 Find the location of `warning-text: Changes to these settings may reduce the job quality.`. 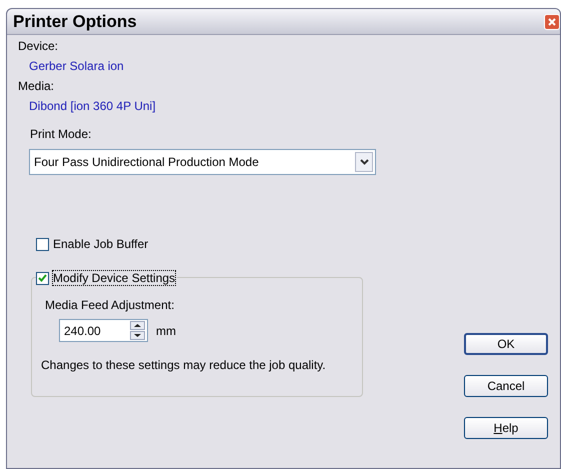

warning-text: Changes to these settings may reduce the job quality. is located at coordinates (184, 365).